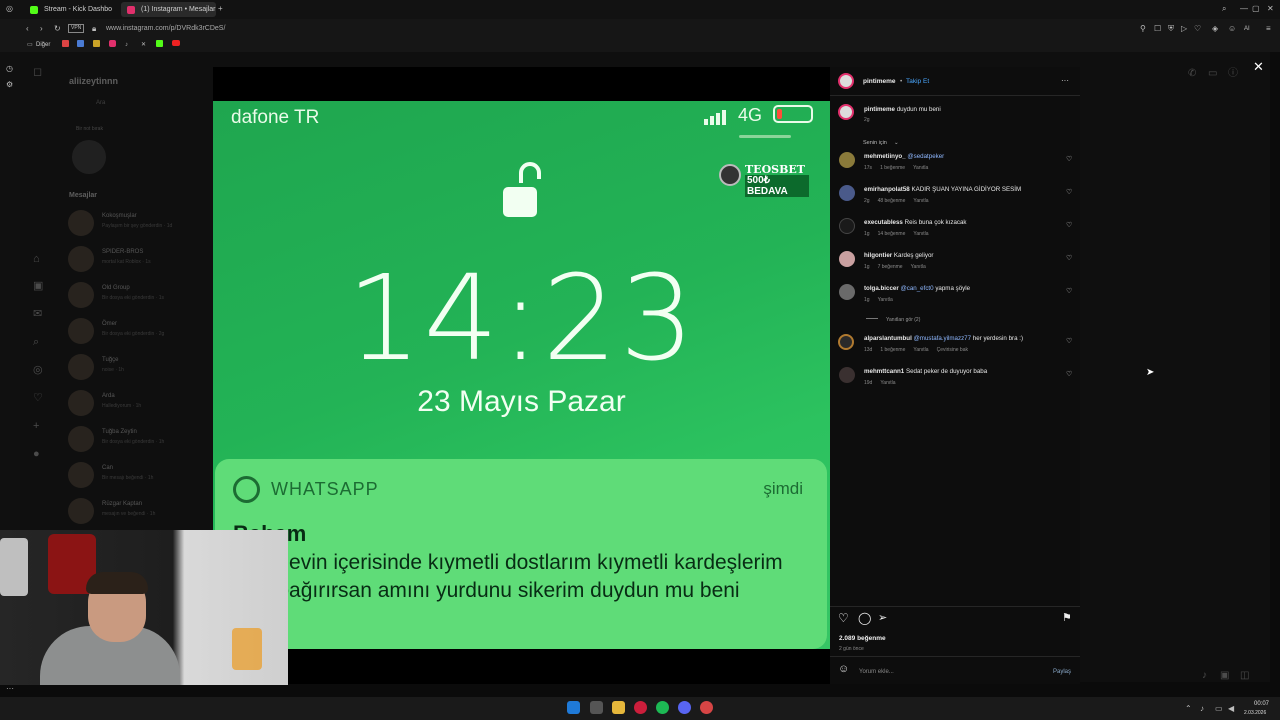 Image resolution: width=1280 pixels, height=720 pixels. What do you see at coordinates (1219, 709) in the screenshot?
I see `network-icon: ▭` at bounding box center [1219, 709].